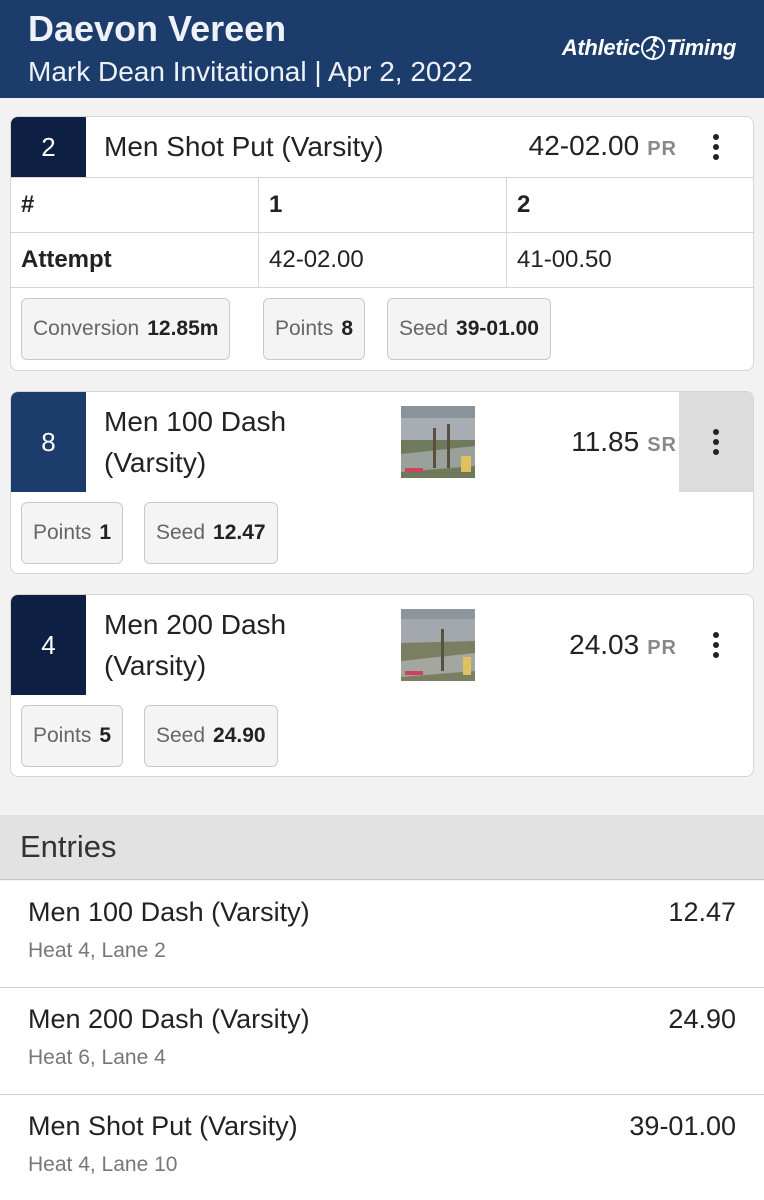  What do you see at coordinates (701, 47) in the screenshot?
I see `brand-word-timing: Timing` at bounding box center [701, 47].